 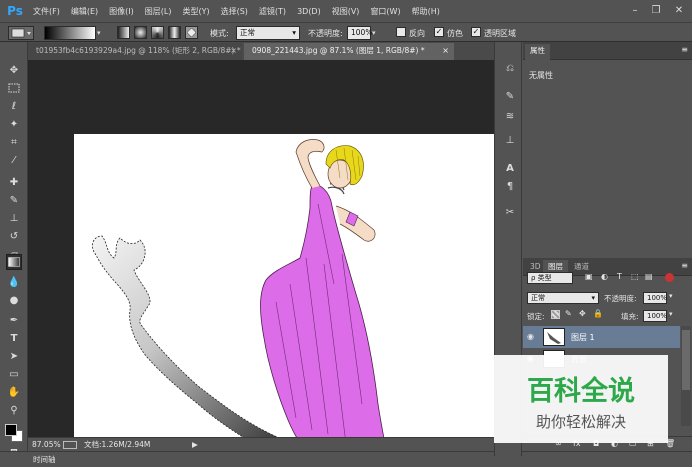 I want to click on marquee-tool-icon, so click(x=14, y=88).